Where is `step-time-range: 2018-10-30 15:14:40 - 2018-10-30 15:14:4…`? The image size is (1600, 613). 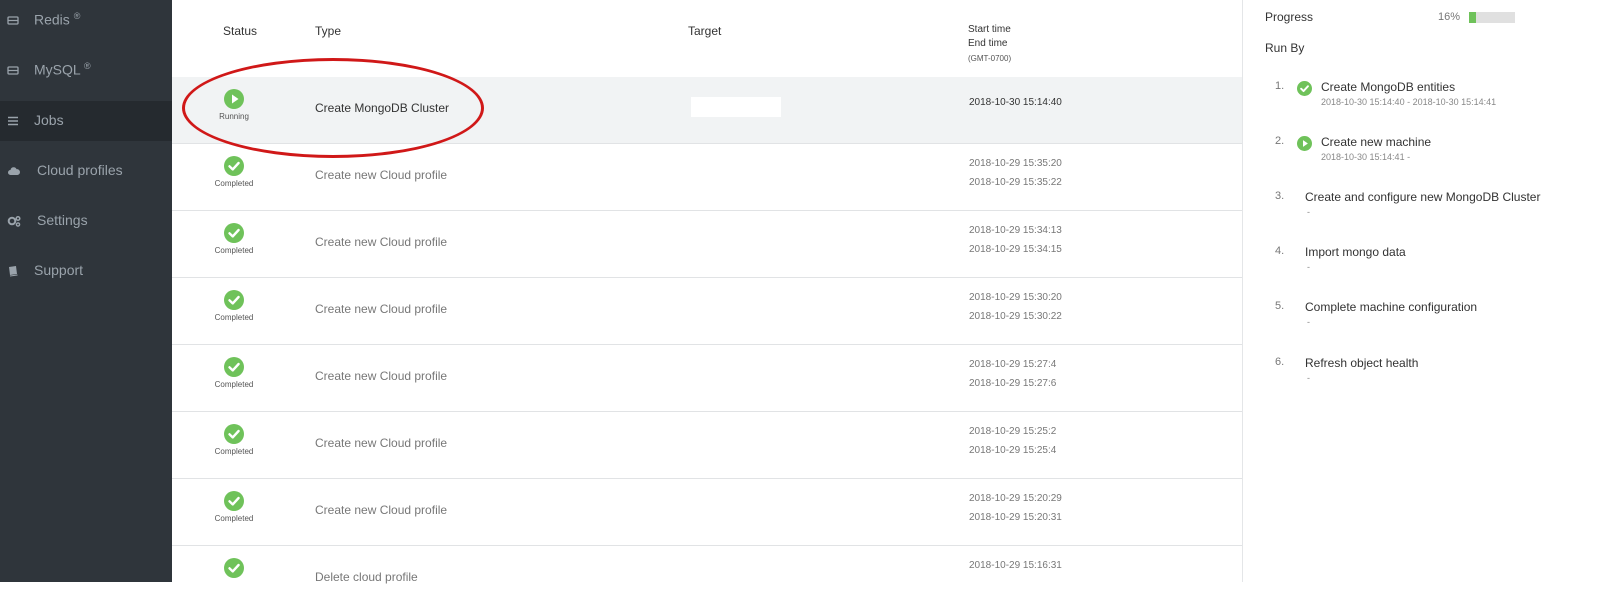
step-time-range: 2018-10-30 15:14:40 - 2018-10-30 15:14:4… is located at coordinates (1409, 102).